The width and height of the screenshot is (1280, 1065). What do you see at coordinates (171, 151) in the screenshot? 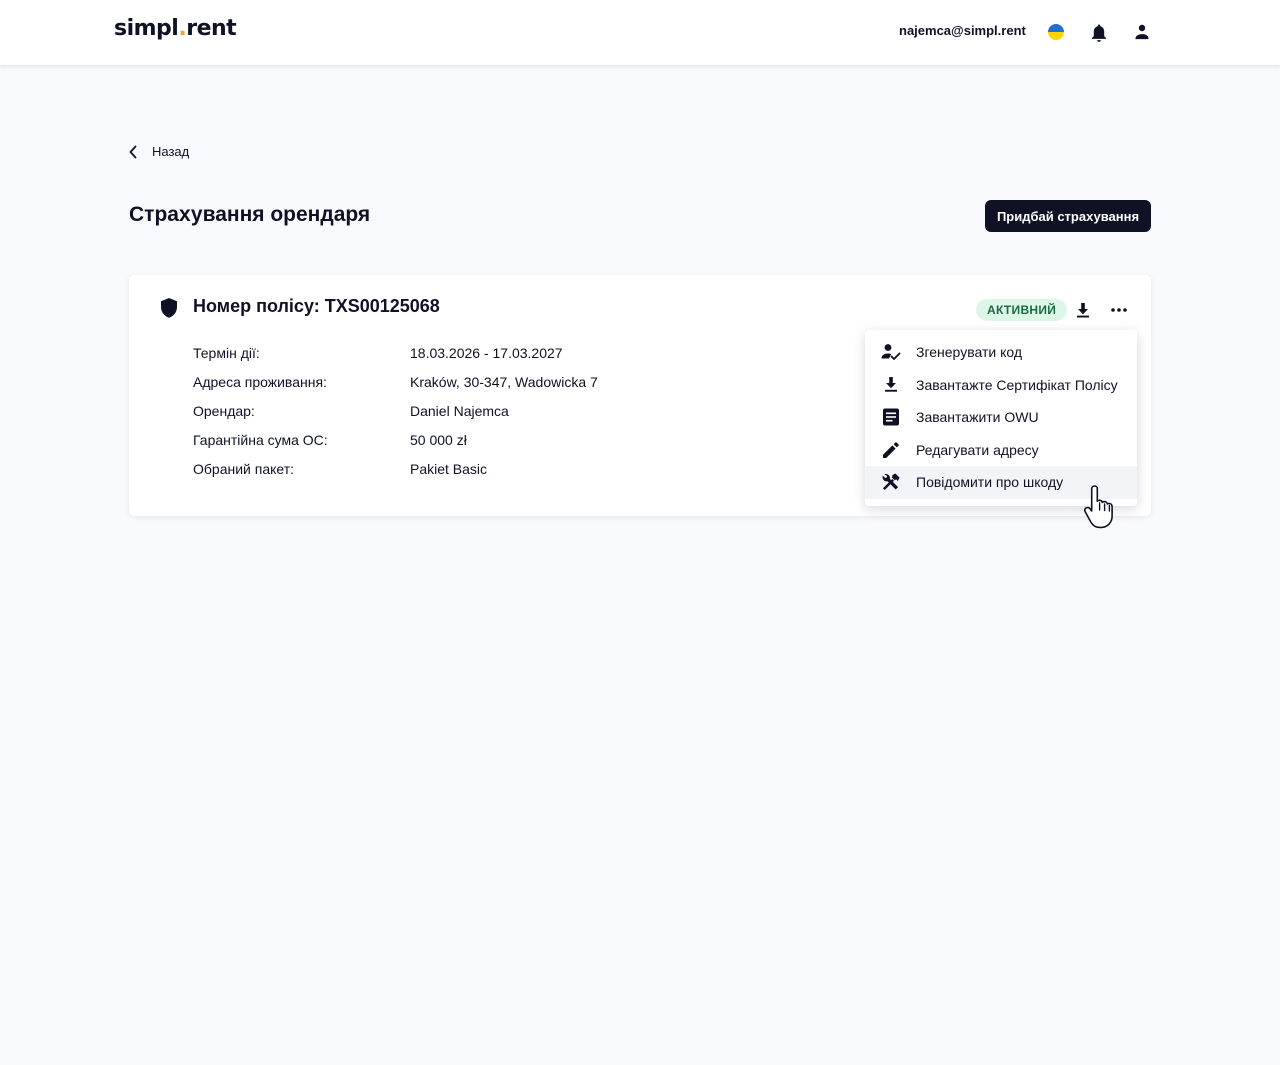
I see `back-label: Назад` at bounding box center [171, 151].